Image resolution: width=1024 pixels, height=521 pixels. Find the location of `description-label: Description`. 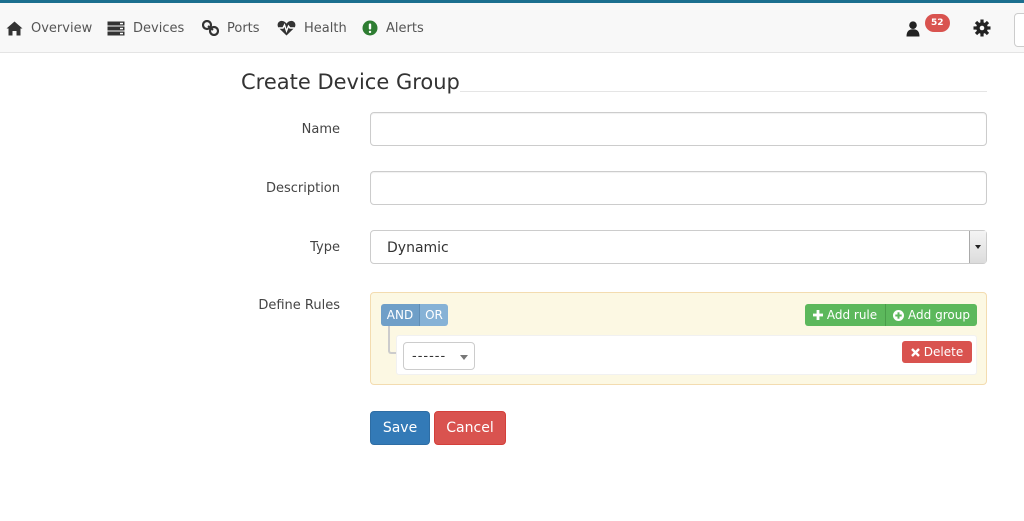

description-label: Description is located at coordinates (302, 188).